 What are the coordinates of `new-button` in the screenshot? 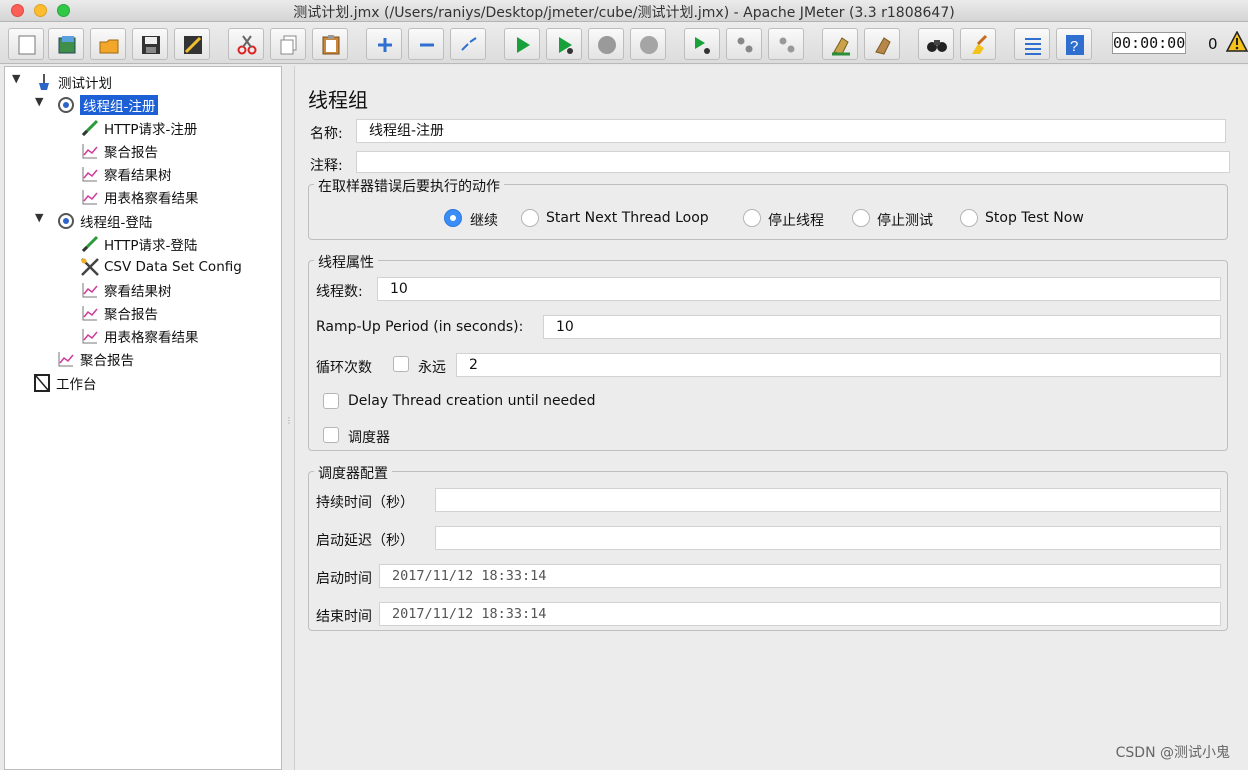 It's located at (26, 44).